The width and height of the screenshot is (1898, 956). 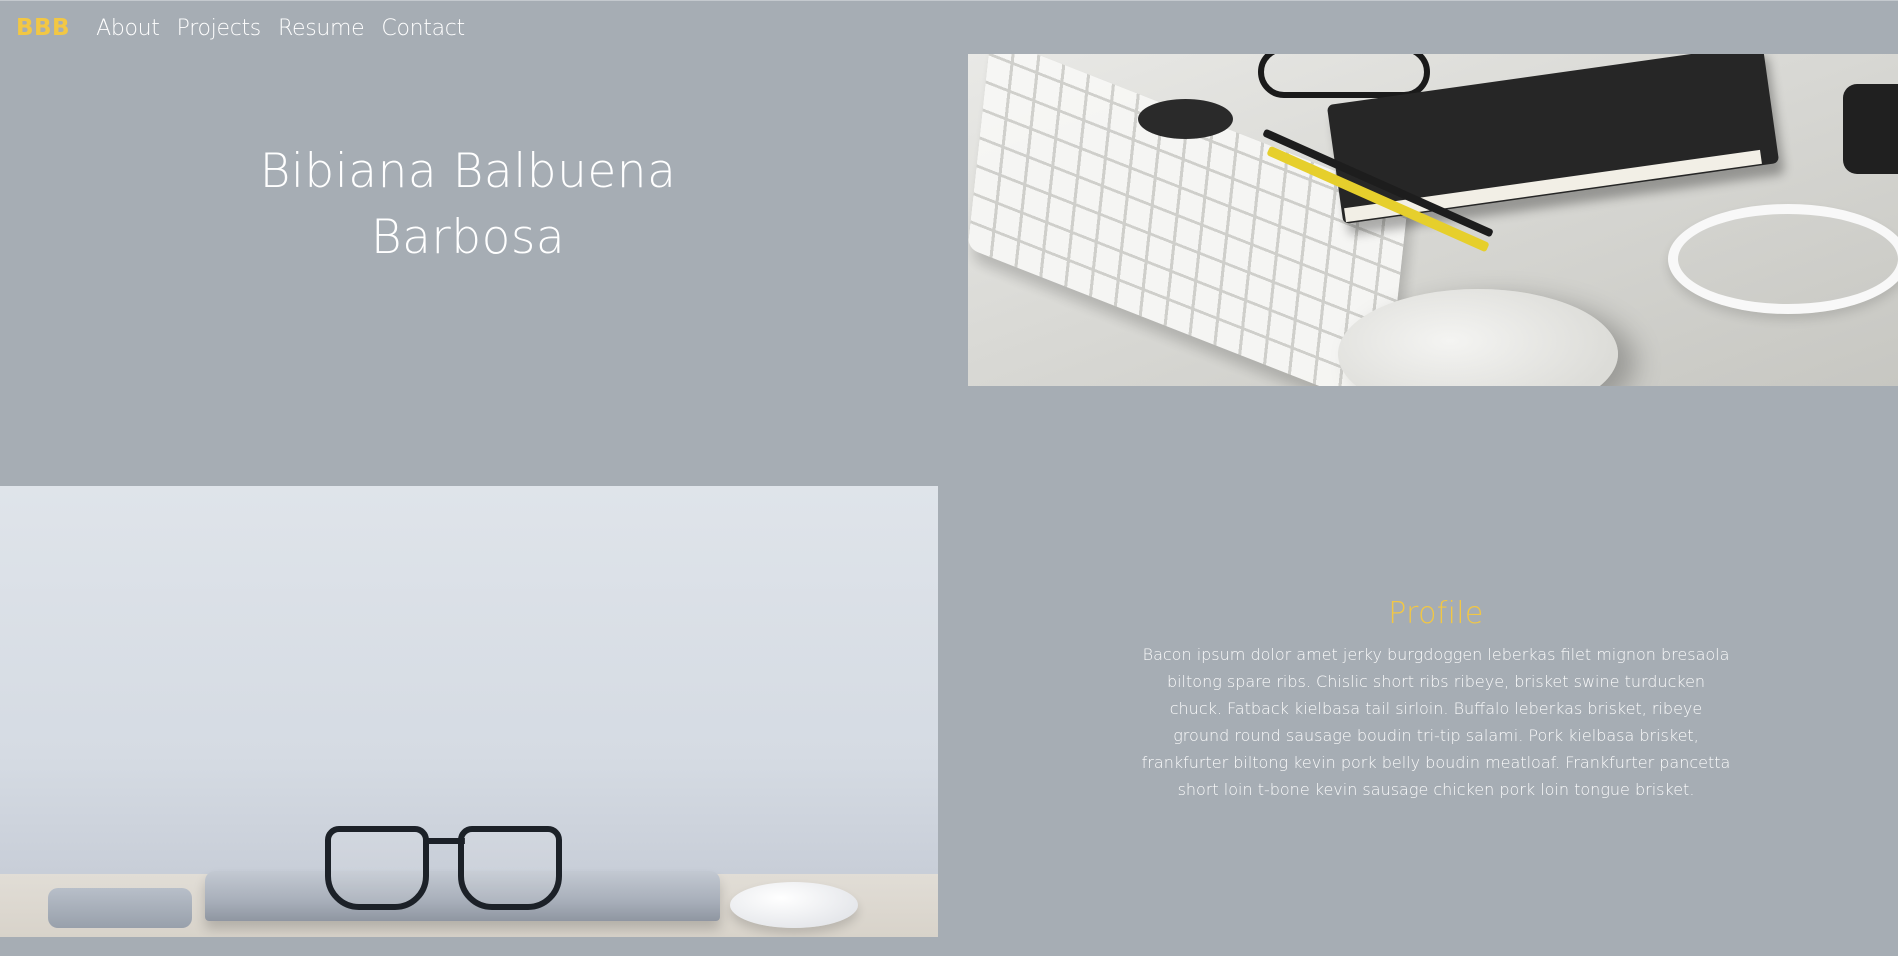 I want to click on hero-name-line-2: Barbosa, so click(x=468, y=237).